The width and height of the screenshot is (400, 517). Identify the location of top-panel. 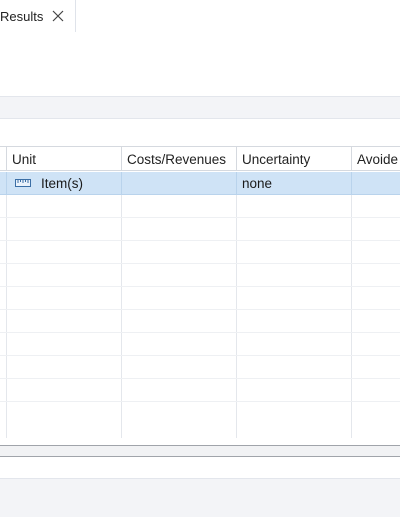
(200, 64).